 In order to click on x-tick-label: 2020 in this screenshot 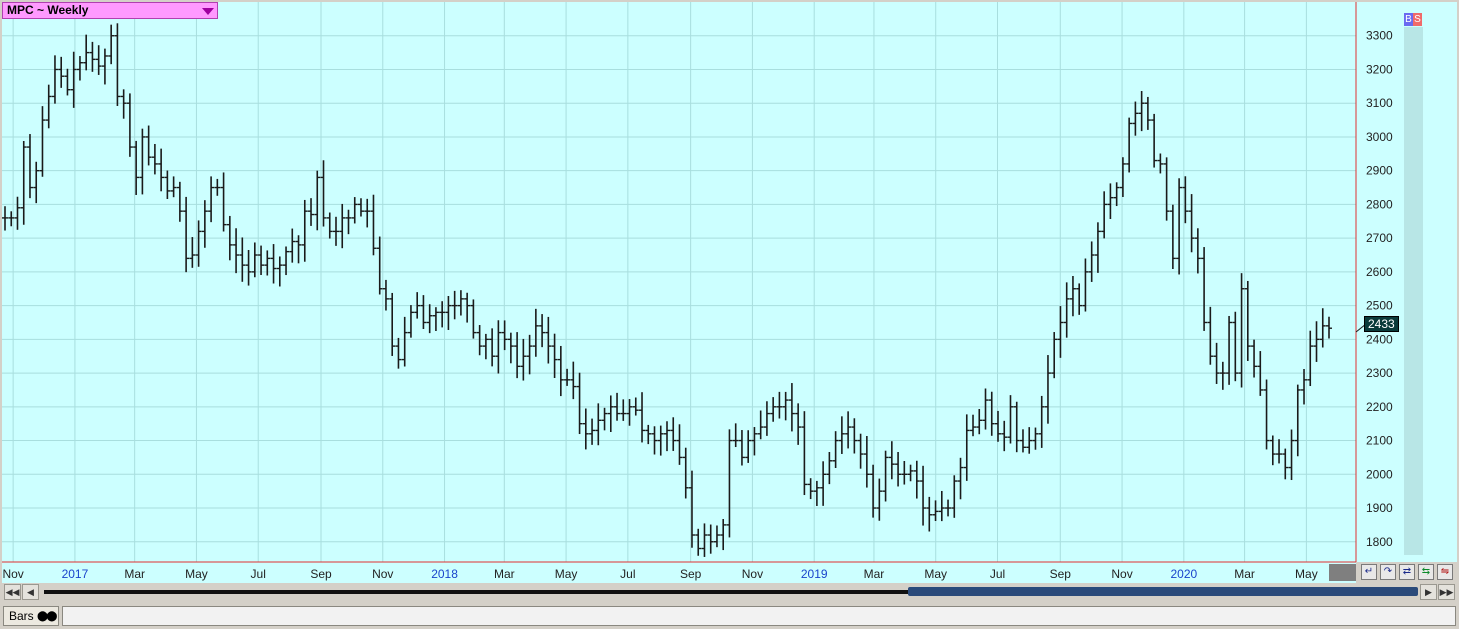, I will do `click(1183, 574)`.